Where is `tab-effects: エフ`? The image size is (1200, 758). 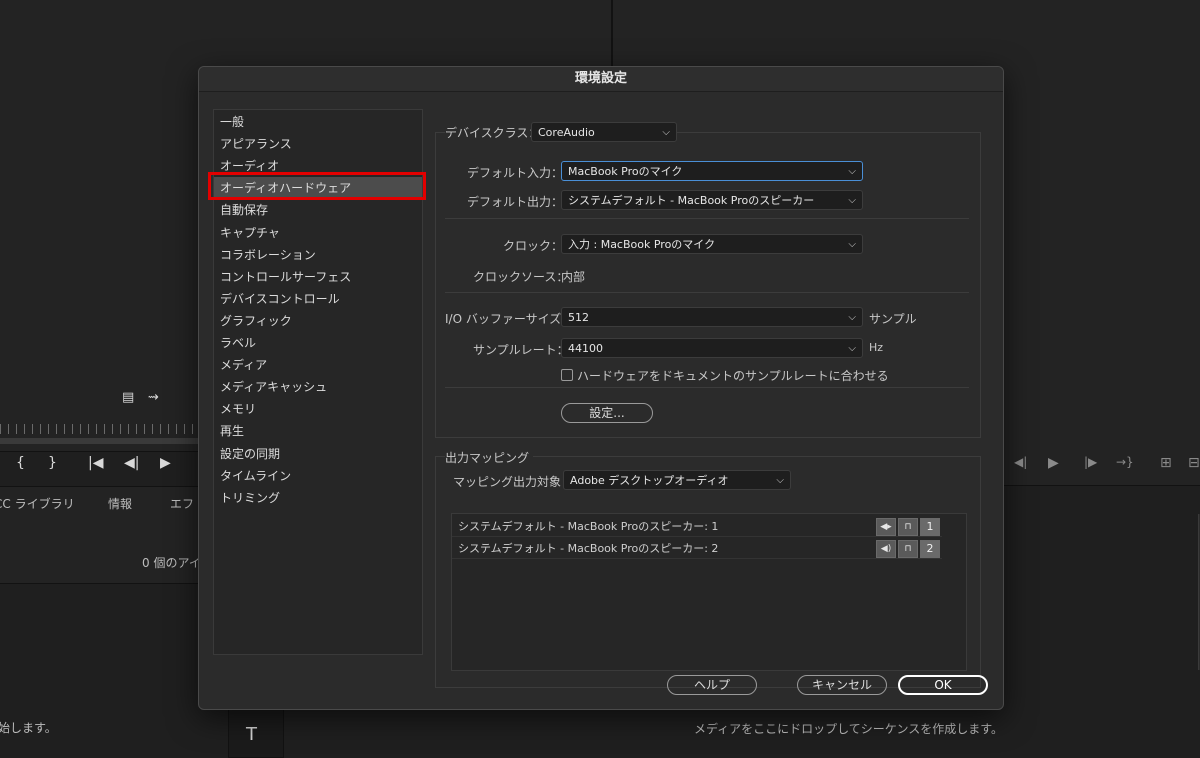 tab-effects: エフ is located at coordinates (182, 503).